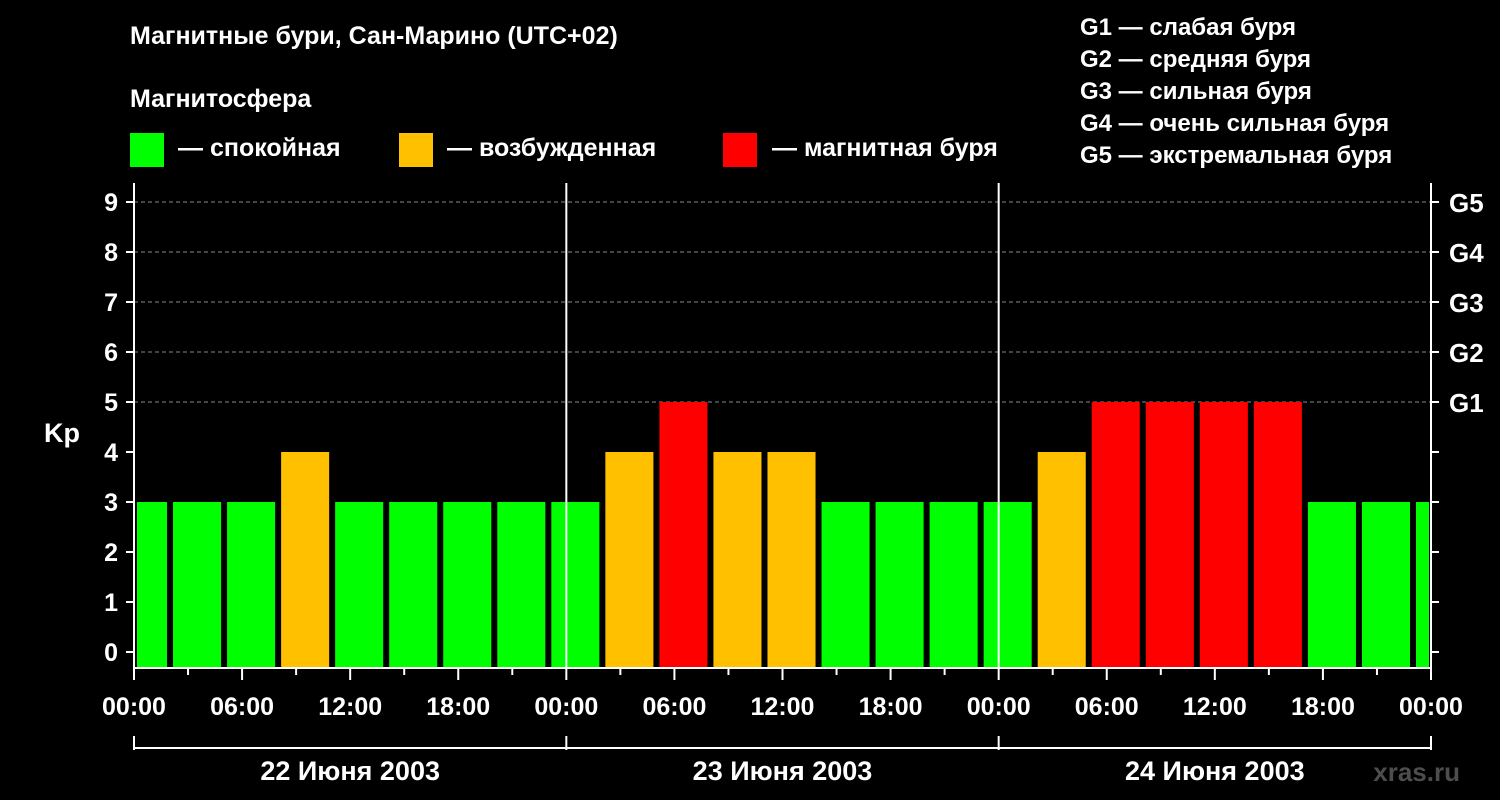 The height and width of the screenshot is (800, 1500). I want to click on y-axis-label: Kp, so click(62, 433).